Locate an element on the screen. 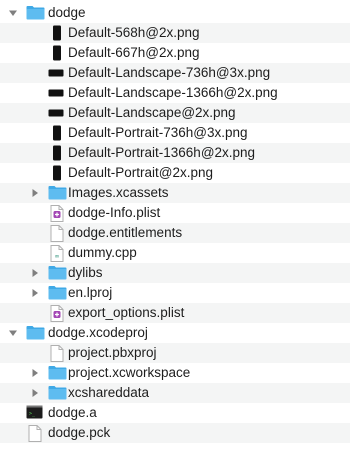 The width and height of the screenshot is (350, 450). tree-row: Default-Landscape@2x.png is located at coordinates (175, 113).